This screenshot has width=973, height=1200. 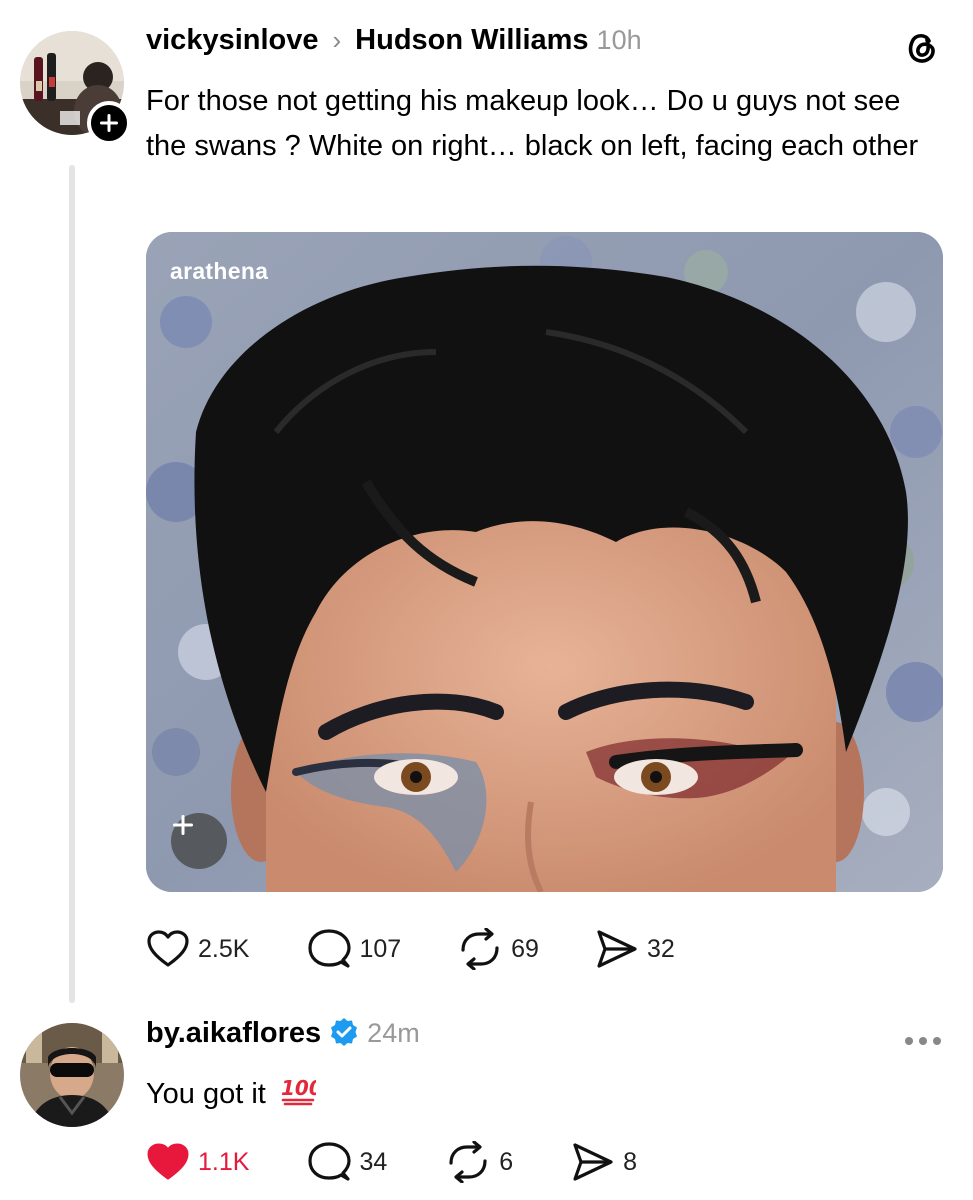 I want to click on thread-connector-line, so click(x=72, y=584).